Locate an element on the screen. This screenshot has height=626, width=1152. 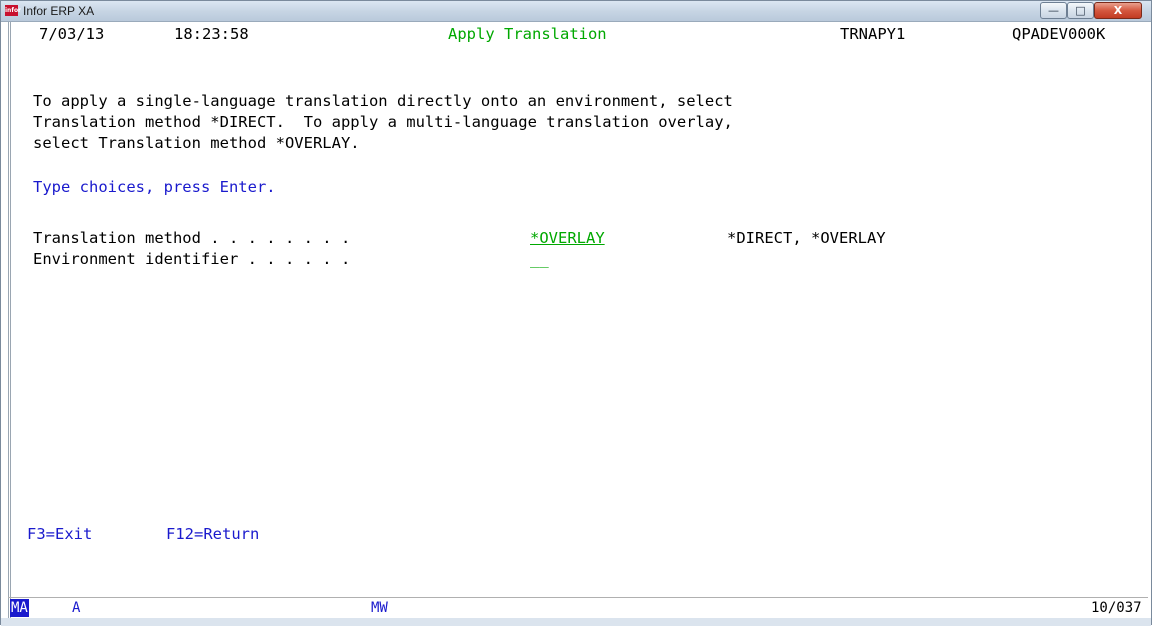
close-button: X is located at coordinates (1118, 10).